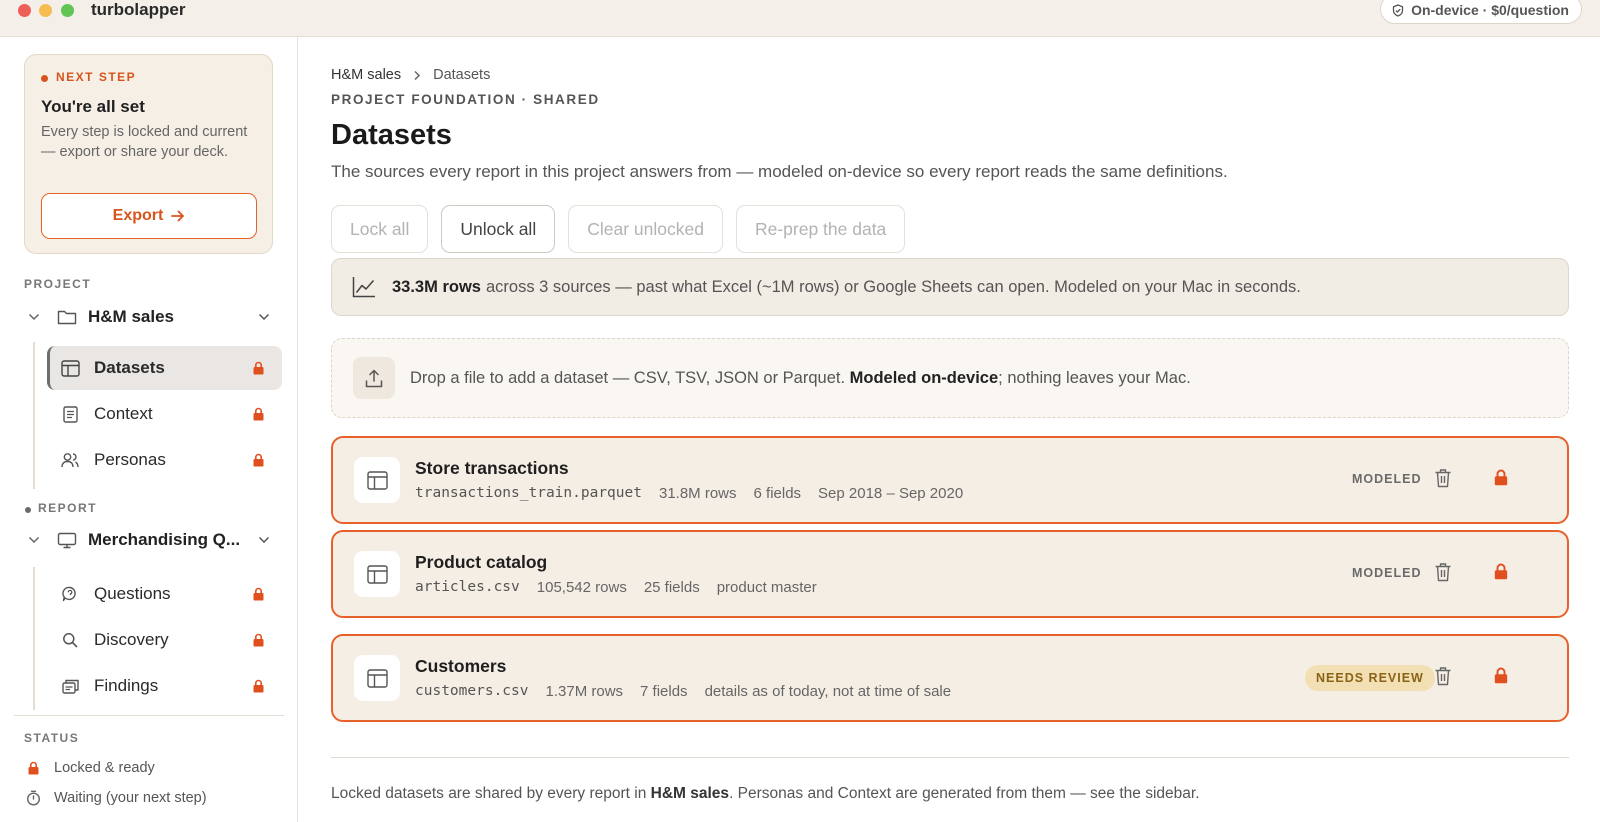 The width and height of the screenshot is (1600, 822). I want to click on dataset-note: product master, so click(766, 587).